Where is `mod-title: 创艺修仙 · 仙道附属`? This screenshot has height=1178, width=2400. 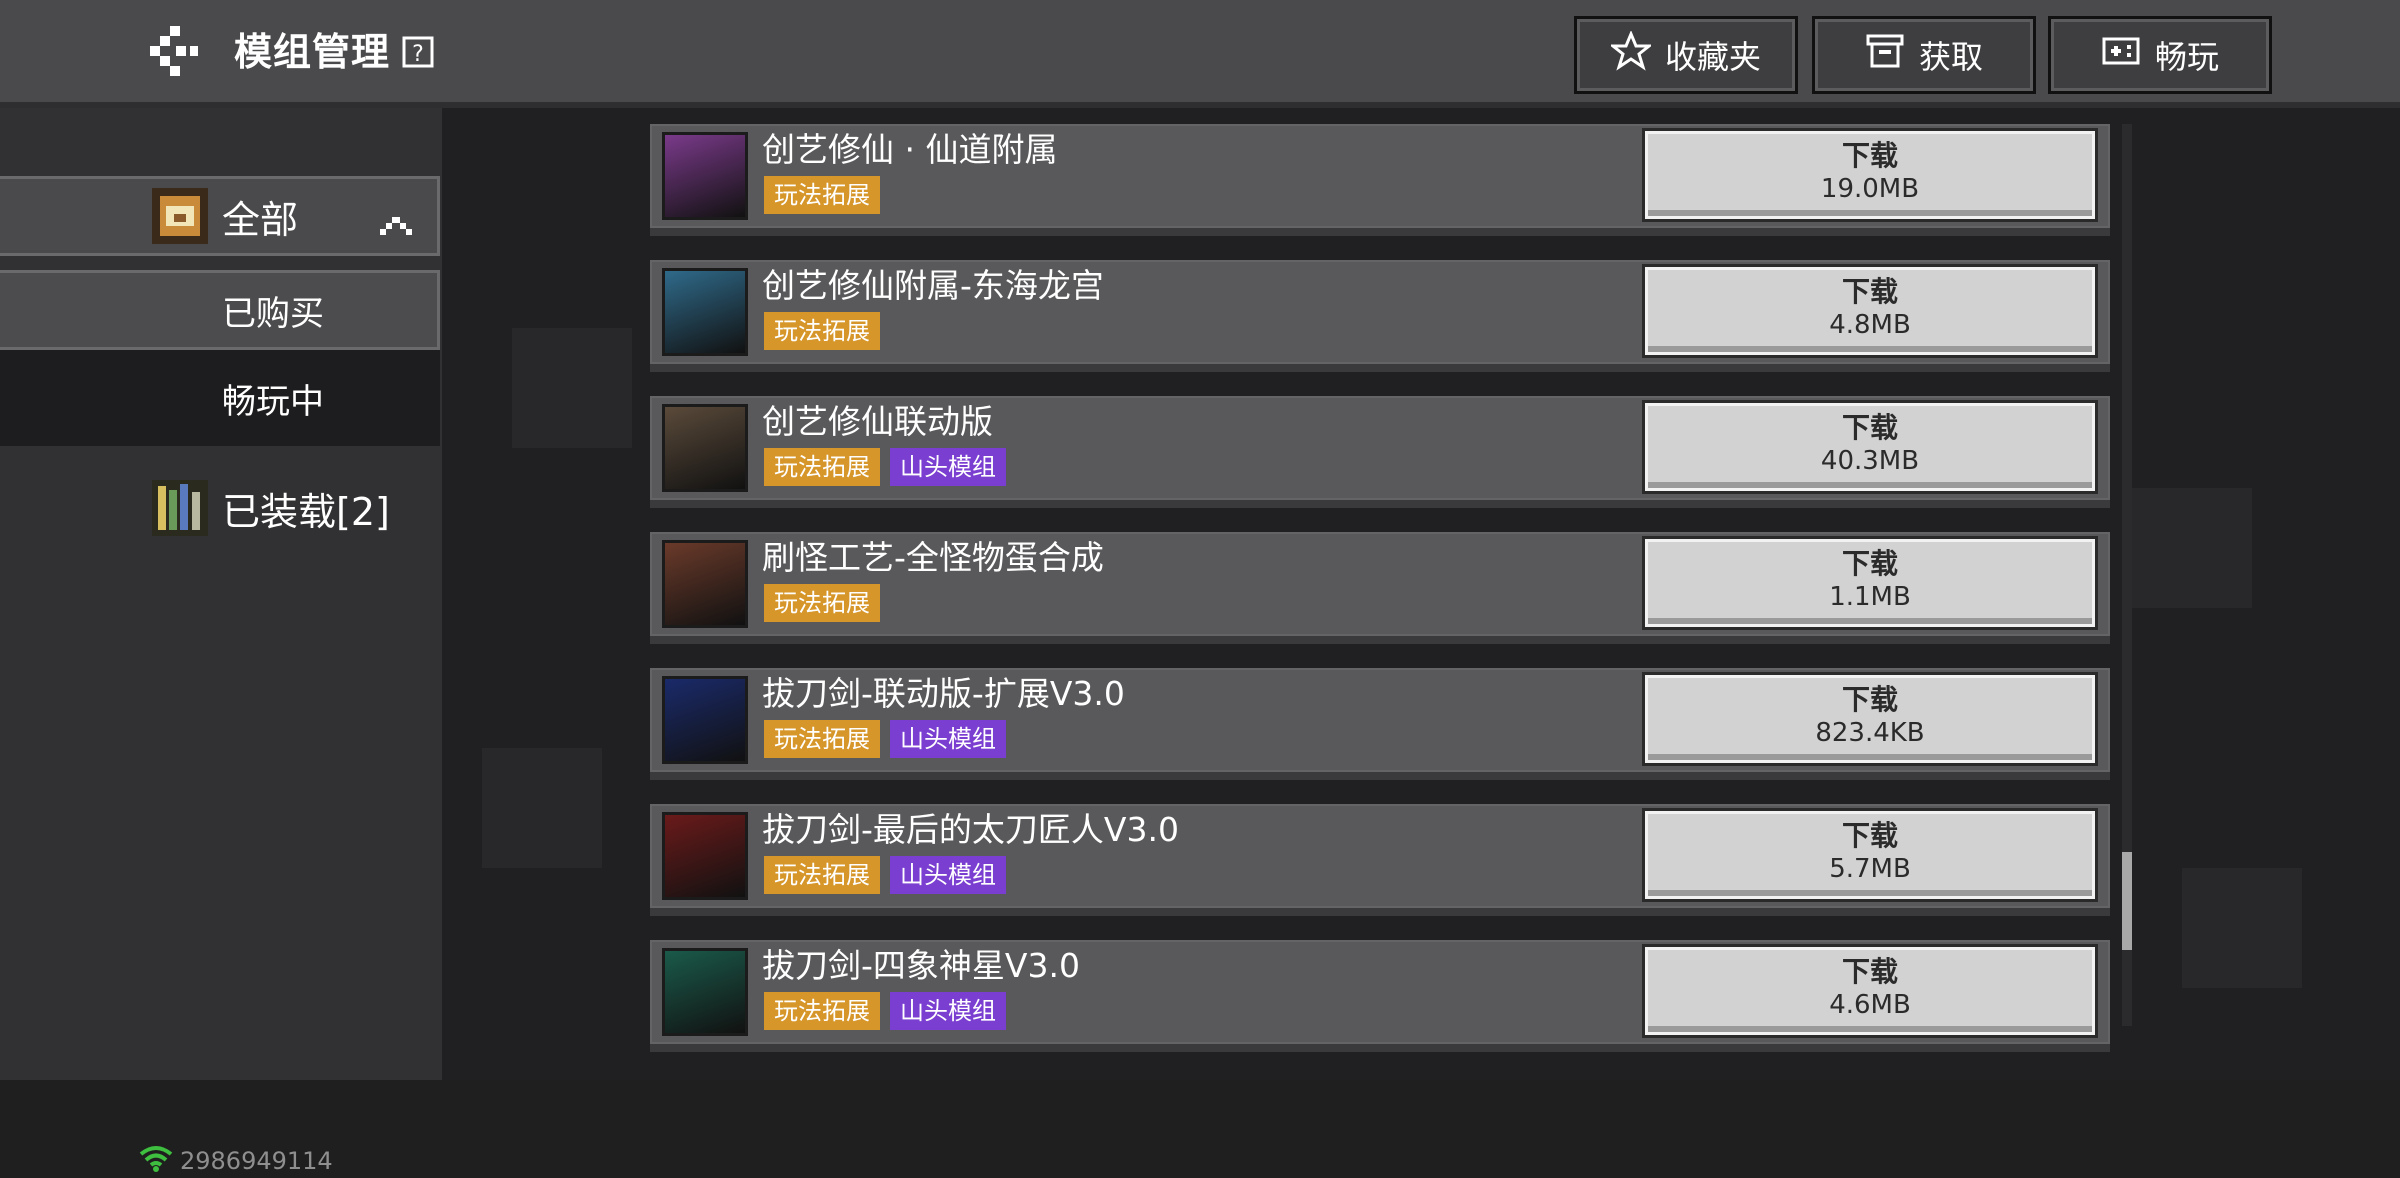 mod-title: 创艺修仙 · 仙道附属 is located at coordinates (910, 149).